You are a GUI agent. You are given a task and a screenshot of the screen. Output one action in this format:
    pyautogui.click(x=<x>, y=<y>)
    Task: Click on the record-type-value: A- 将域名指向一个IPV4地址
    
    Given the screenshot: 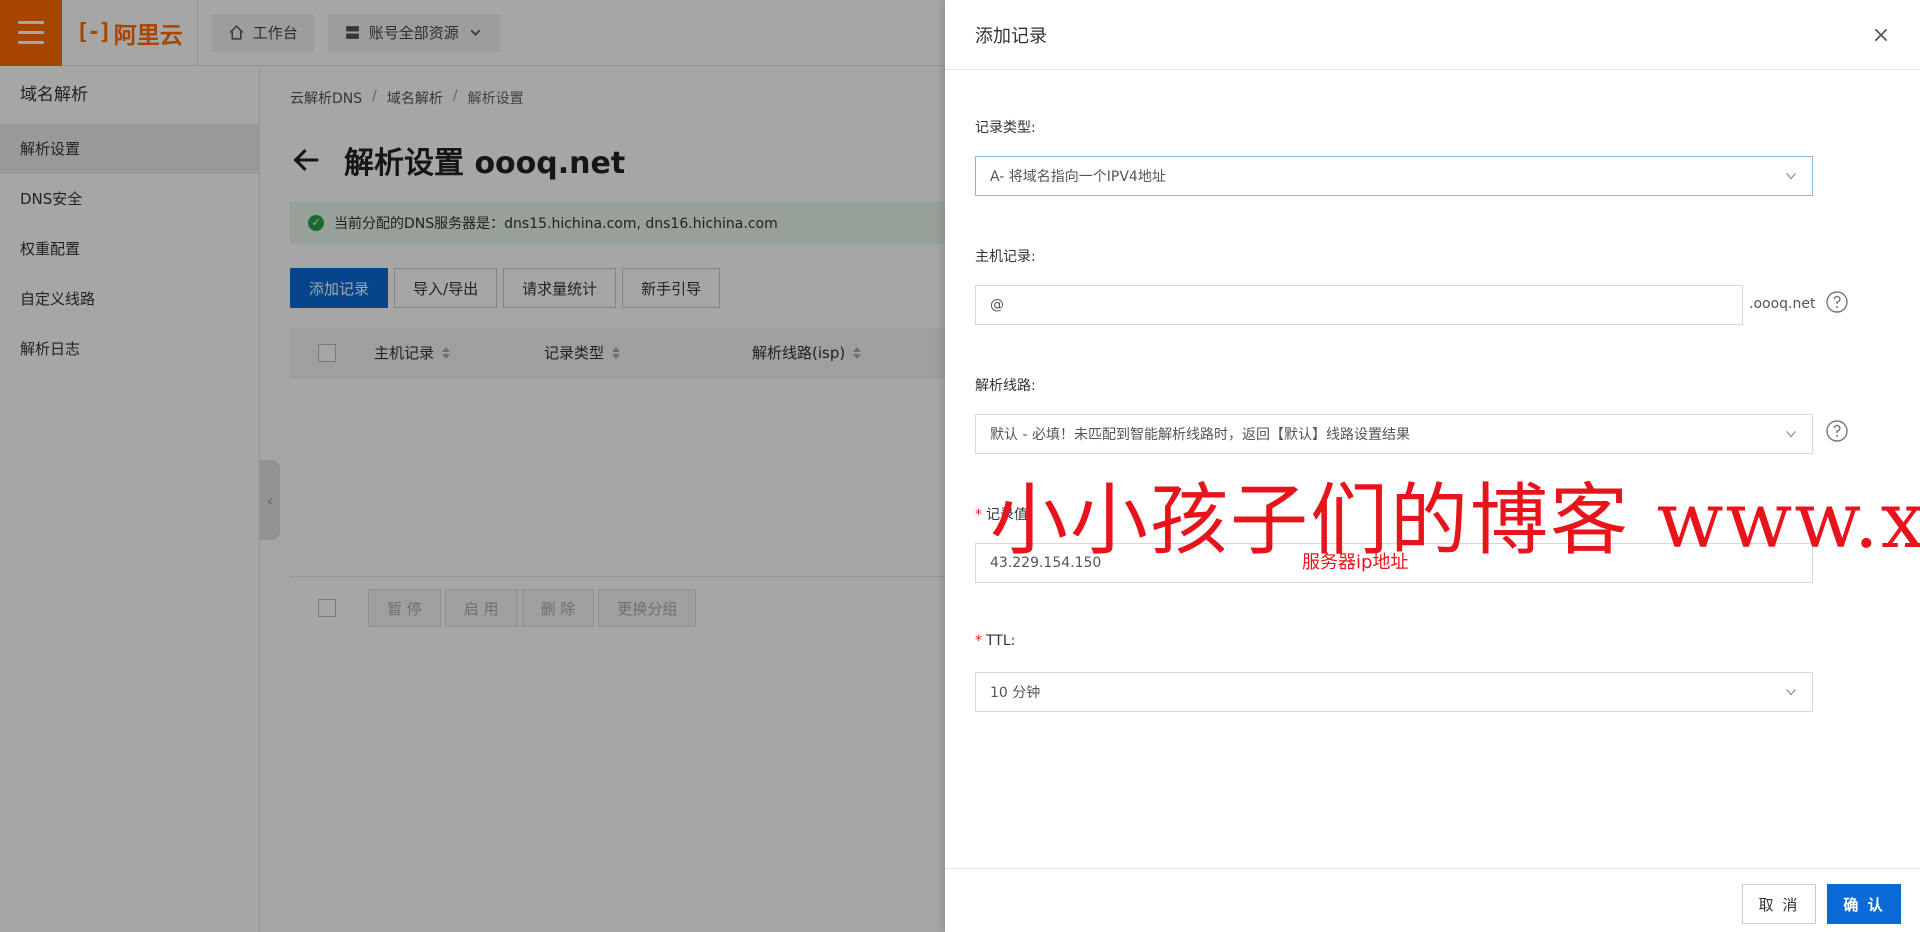 What is the action you would take?
    pyautogui.click(x=1078, y=177)
    